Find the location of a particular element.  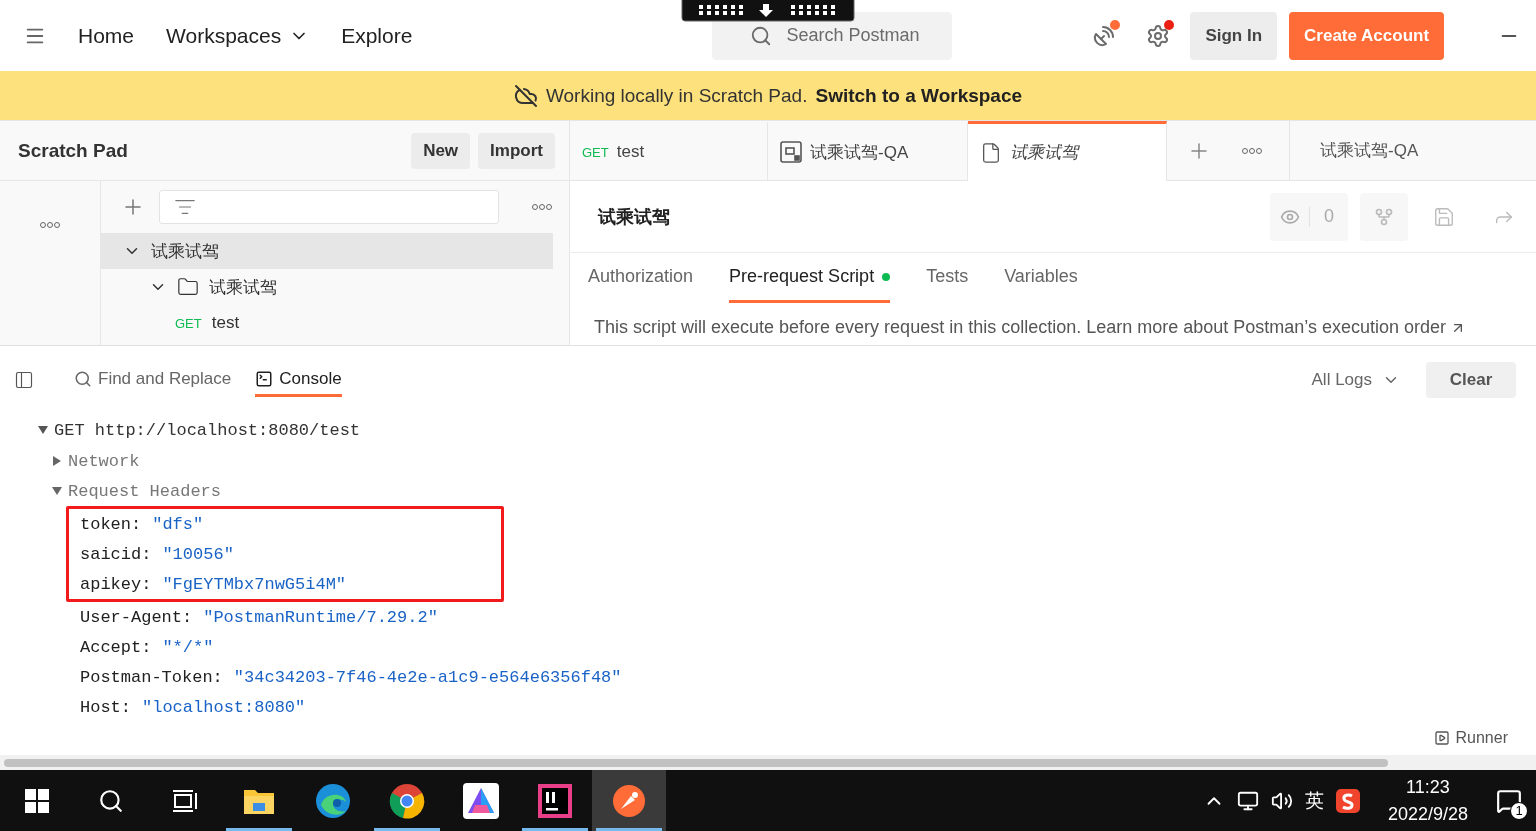

section-tab: Tests is located at coordinates (947, 278).